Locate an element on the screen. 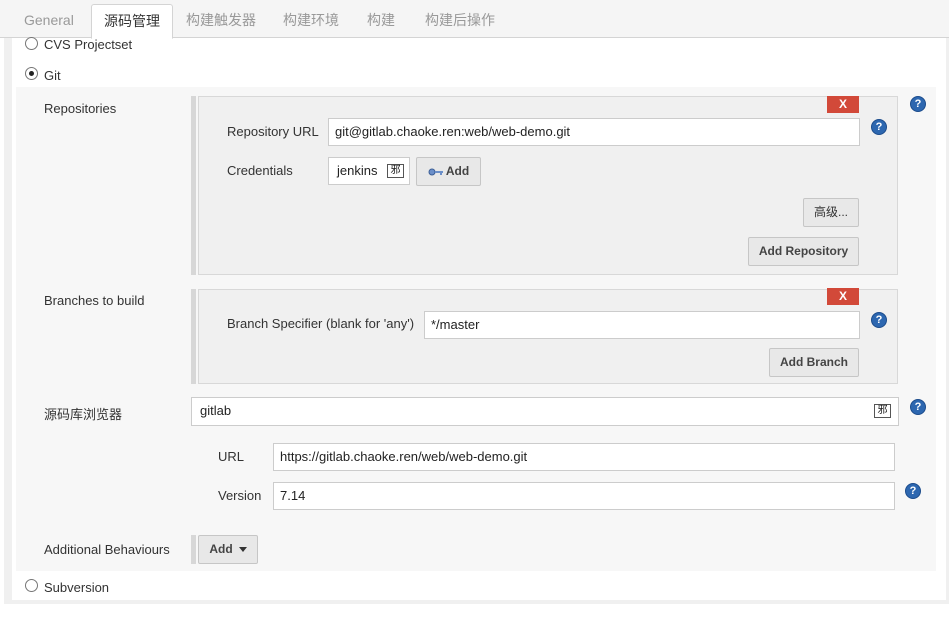  browser-url-label: URL is located at coordinates (231, 456).